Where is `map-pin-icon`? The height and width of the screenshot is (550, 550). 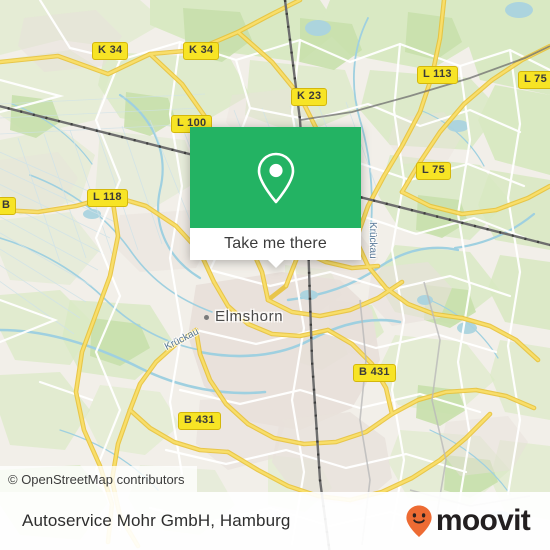 map-pin-icon is located at coordinates (275, 177).